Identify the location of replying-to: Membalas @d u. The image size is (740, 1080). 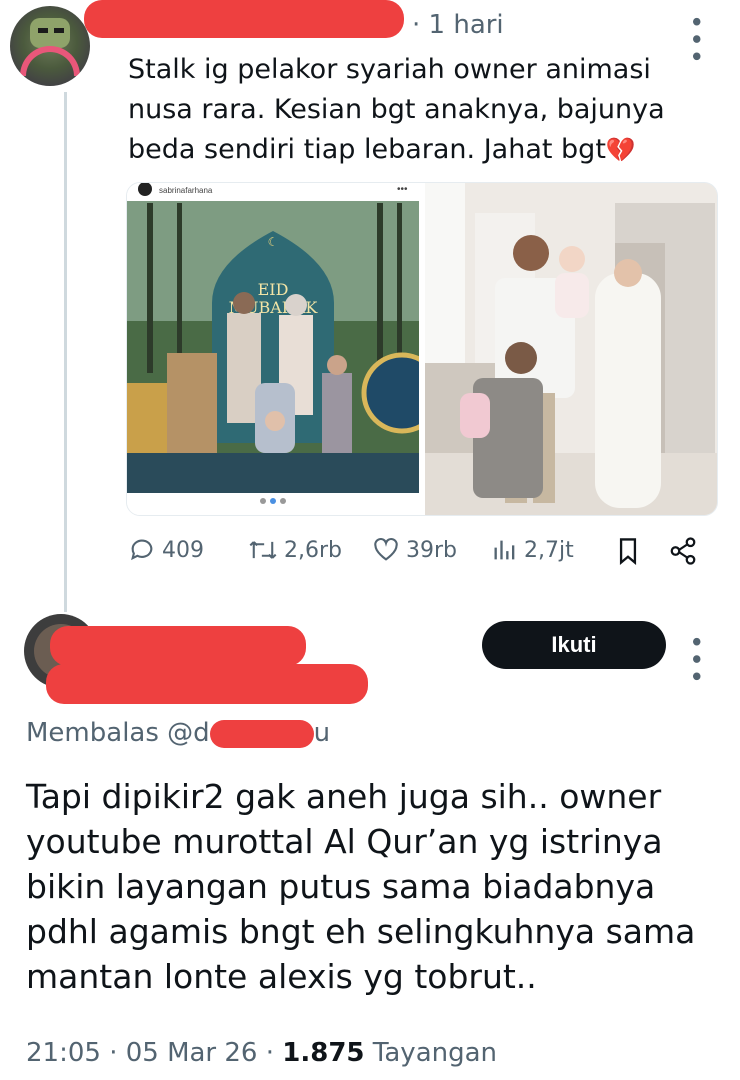
(178, 733).